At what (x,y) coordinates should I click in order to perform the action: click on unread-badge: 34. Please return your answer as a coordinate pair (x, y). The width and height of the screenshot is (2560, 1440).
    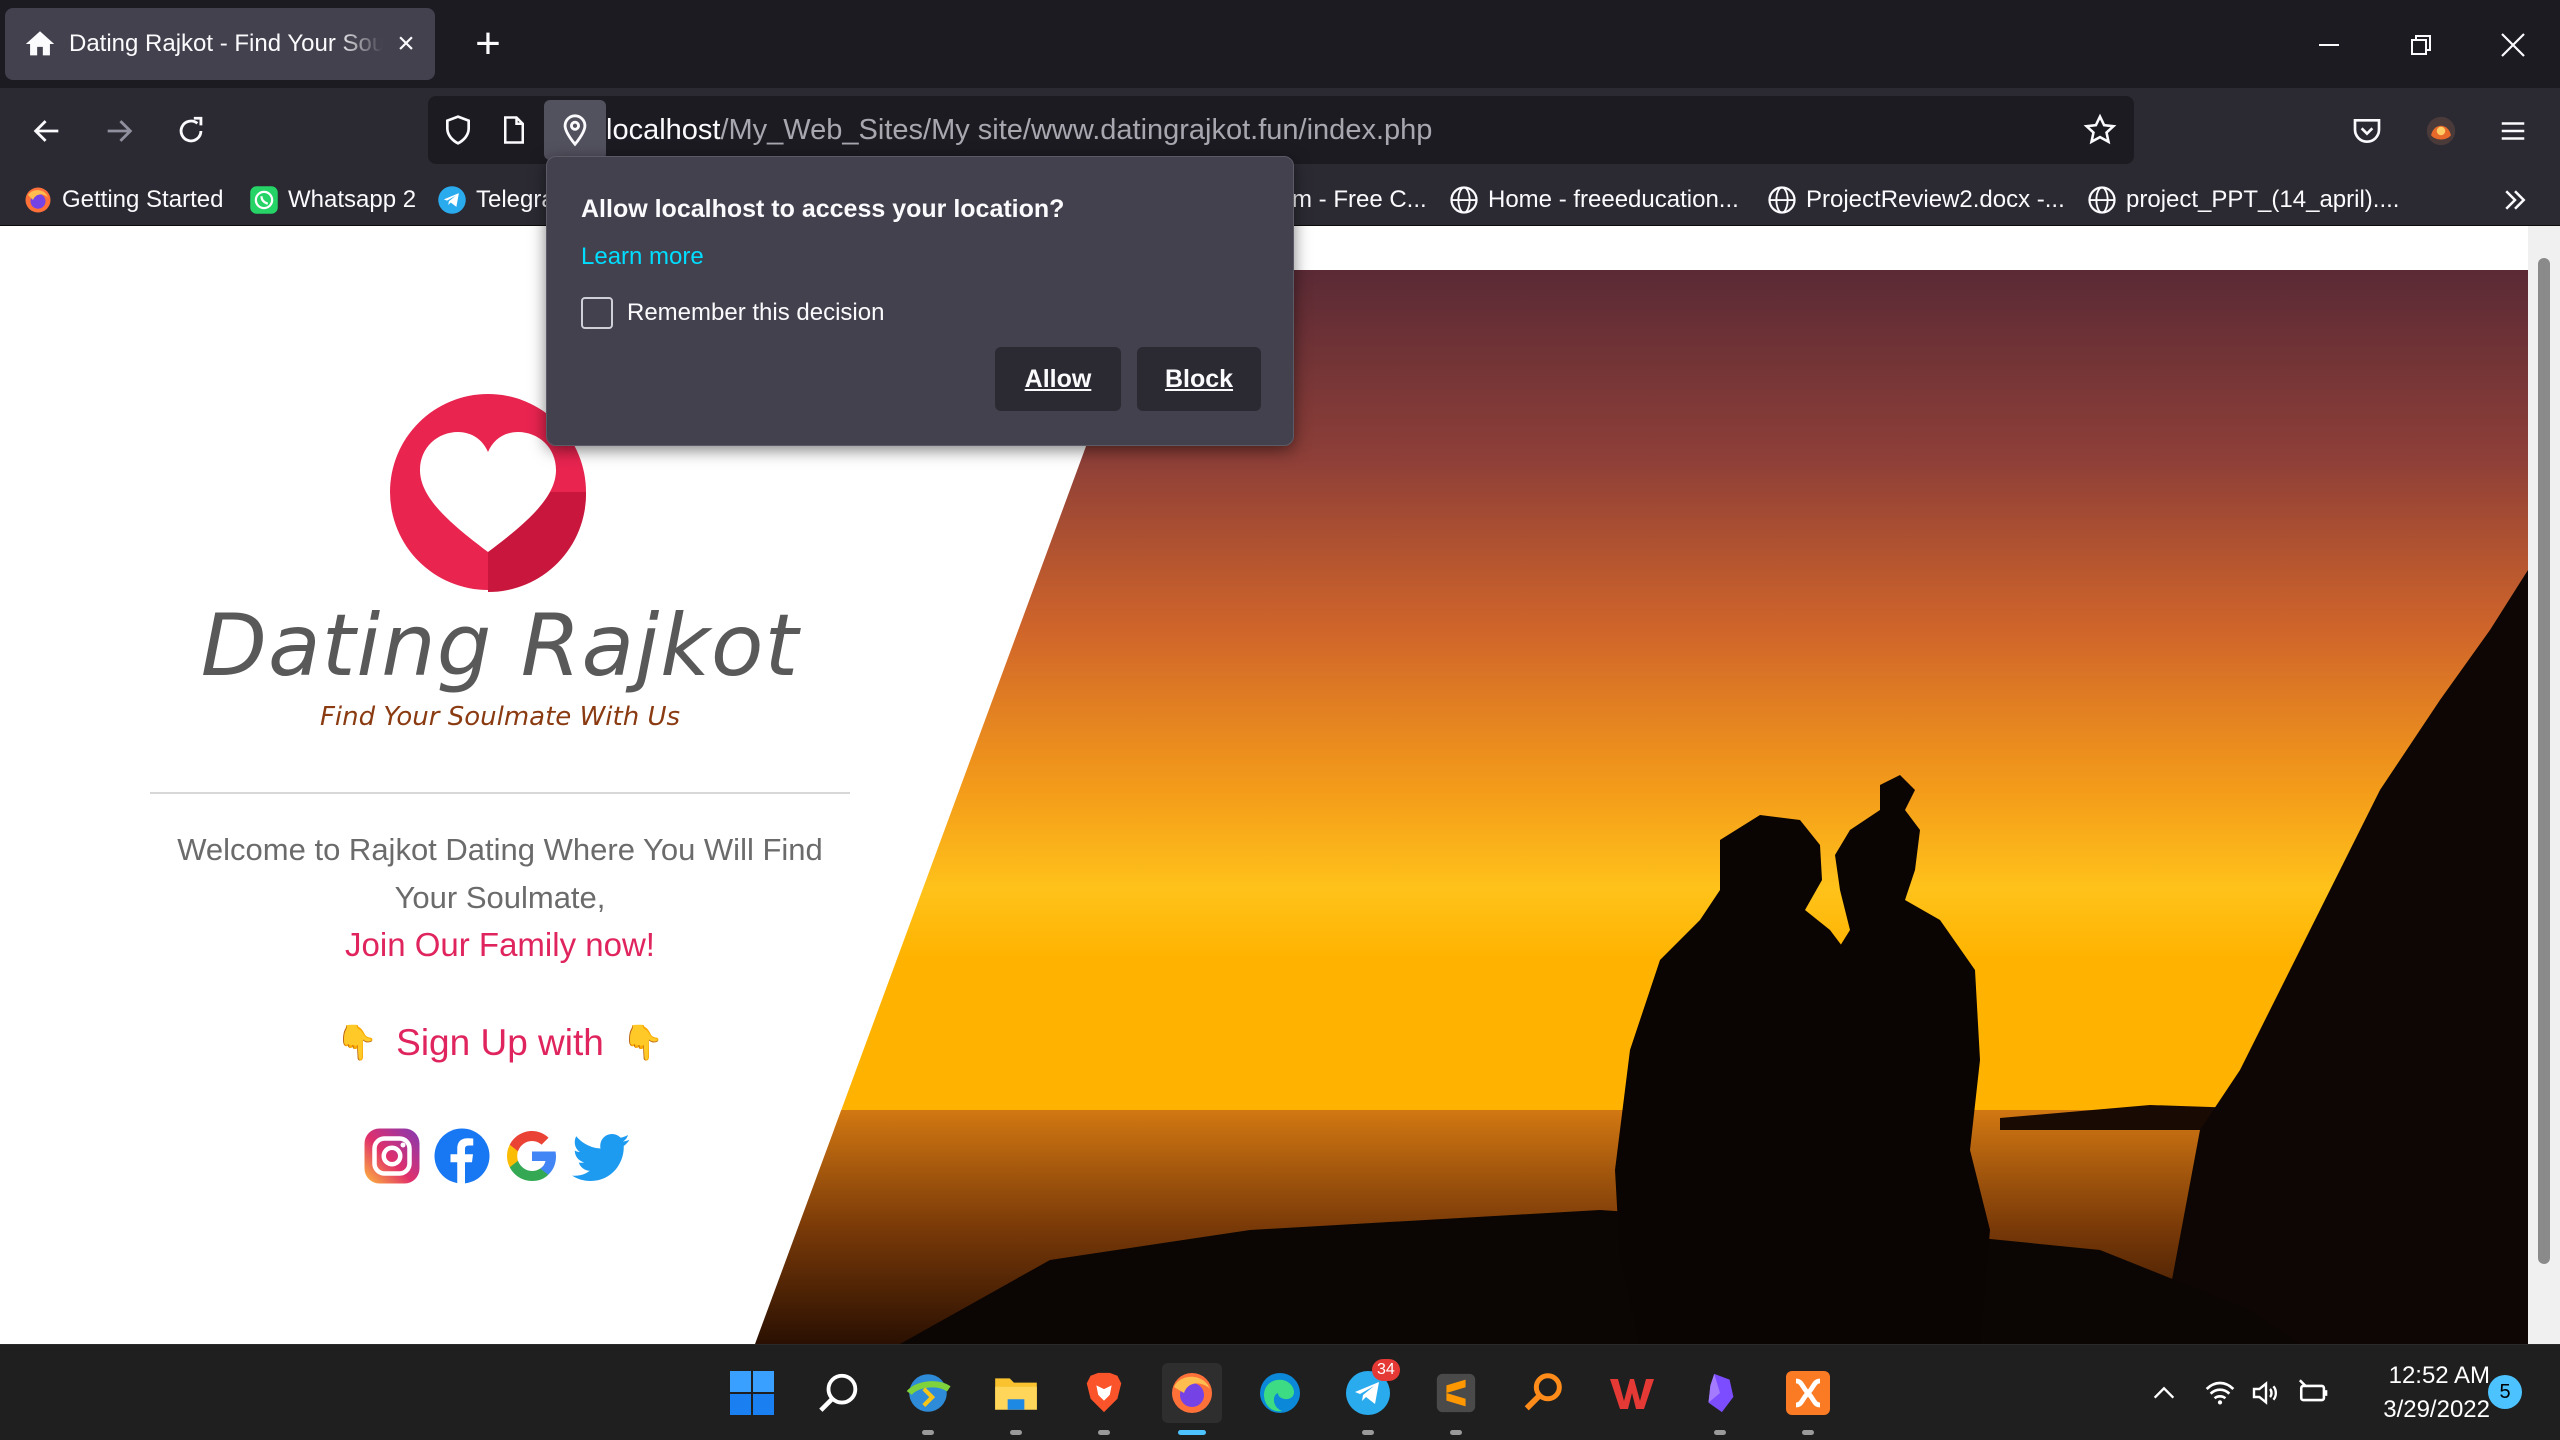
    Looking at the image, I should click on (1386, 1370).